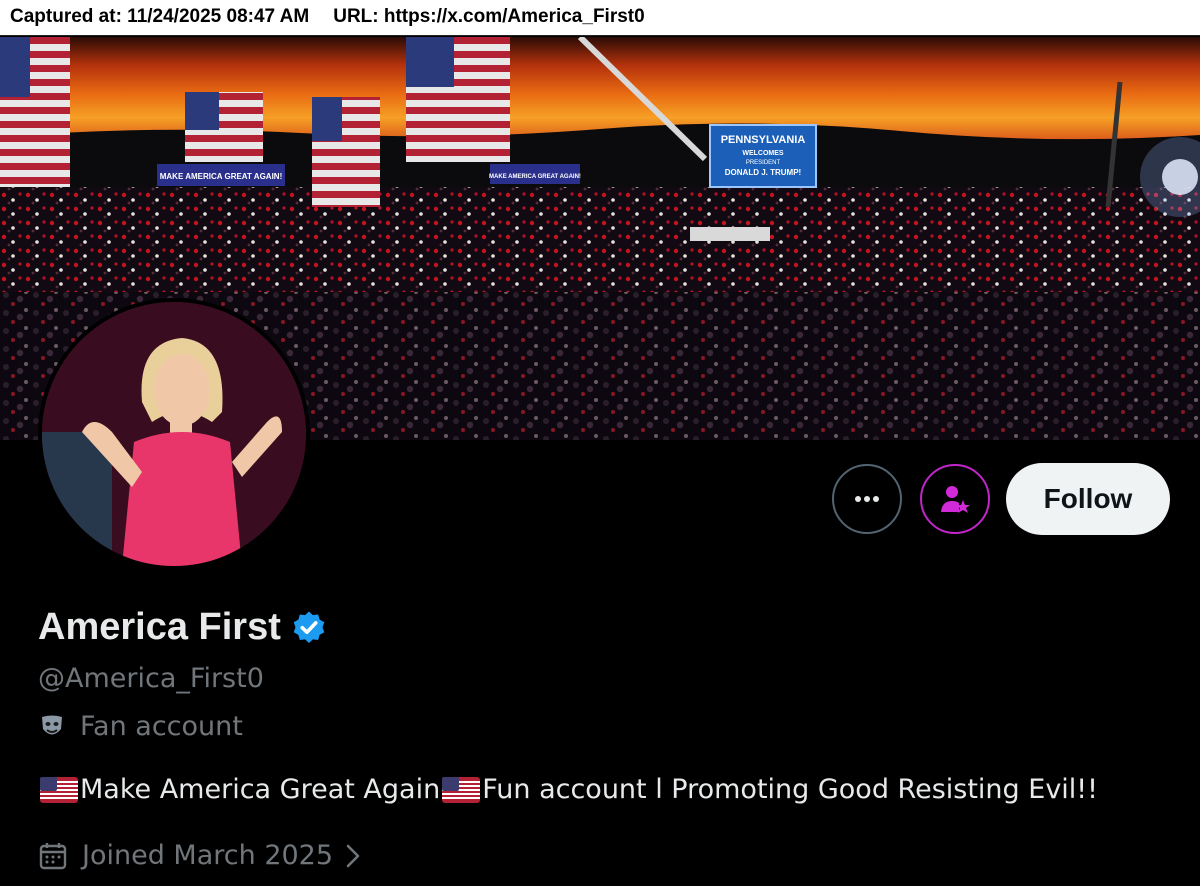  I want to click on joined-date: Joined March 2025, so click(200, 855).